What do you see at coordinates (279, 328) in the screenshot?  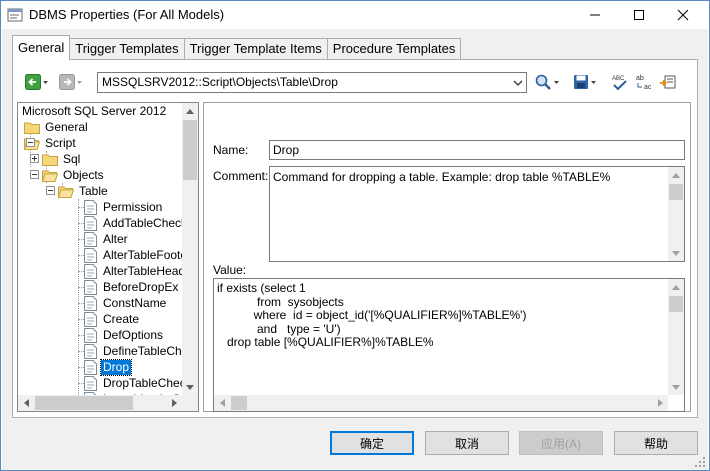 I see `code-line: and type = 'U')` at bounding box center [279, 328].